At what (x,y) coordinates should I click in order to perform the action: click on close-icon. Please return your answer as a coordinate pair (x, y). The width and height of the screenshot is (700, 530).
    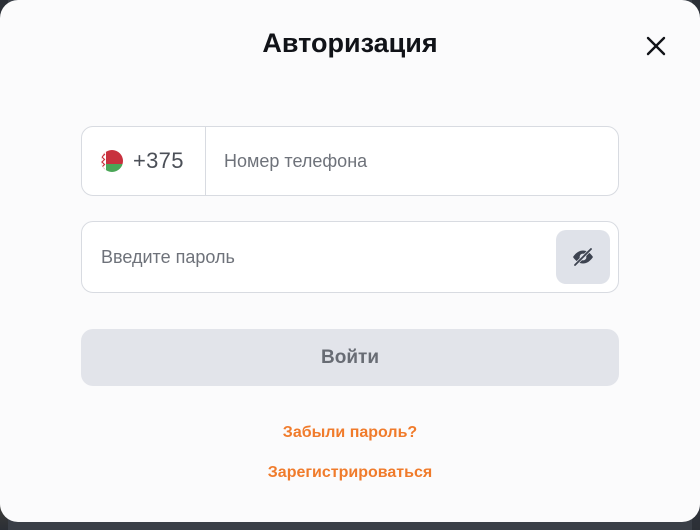
    Looking at the image, I should click on (656, 46).